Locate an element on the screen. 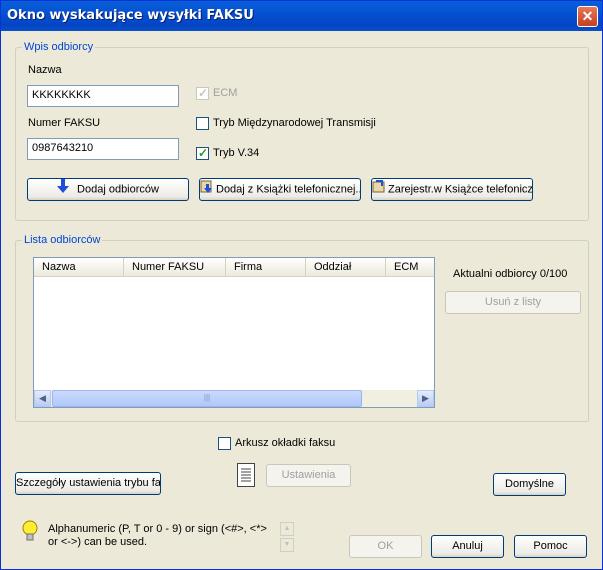  register-phonebook-label: Zarejestr.w Książce telefonicznej is located at coordinates (460, 189).